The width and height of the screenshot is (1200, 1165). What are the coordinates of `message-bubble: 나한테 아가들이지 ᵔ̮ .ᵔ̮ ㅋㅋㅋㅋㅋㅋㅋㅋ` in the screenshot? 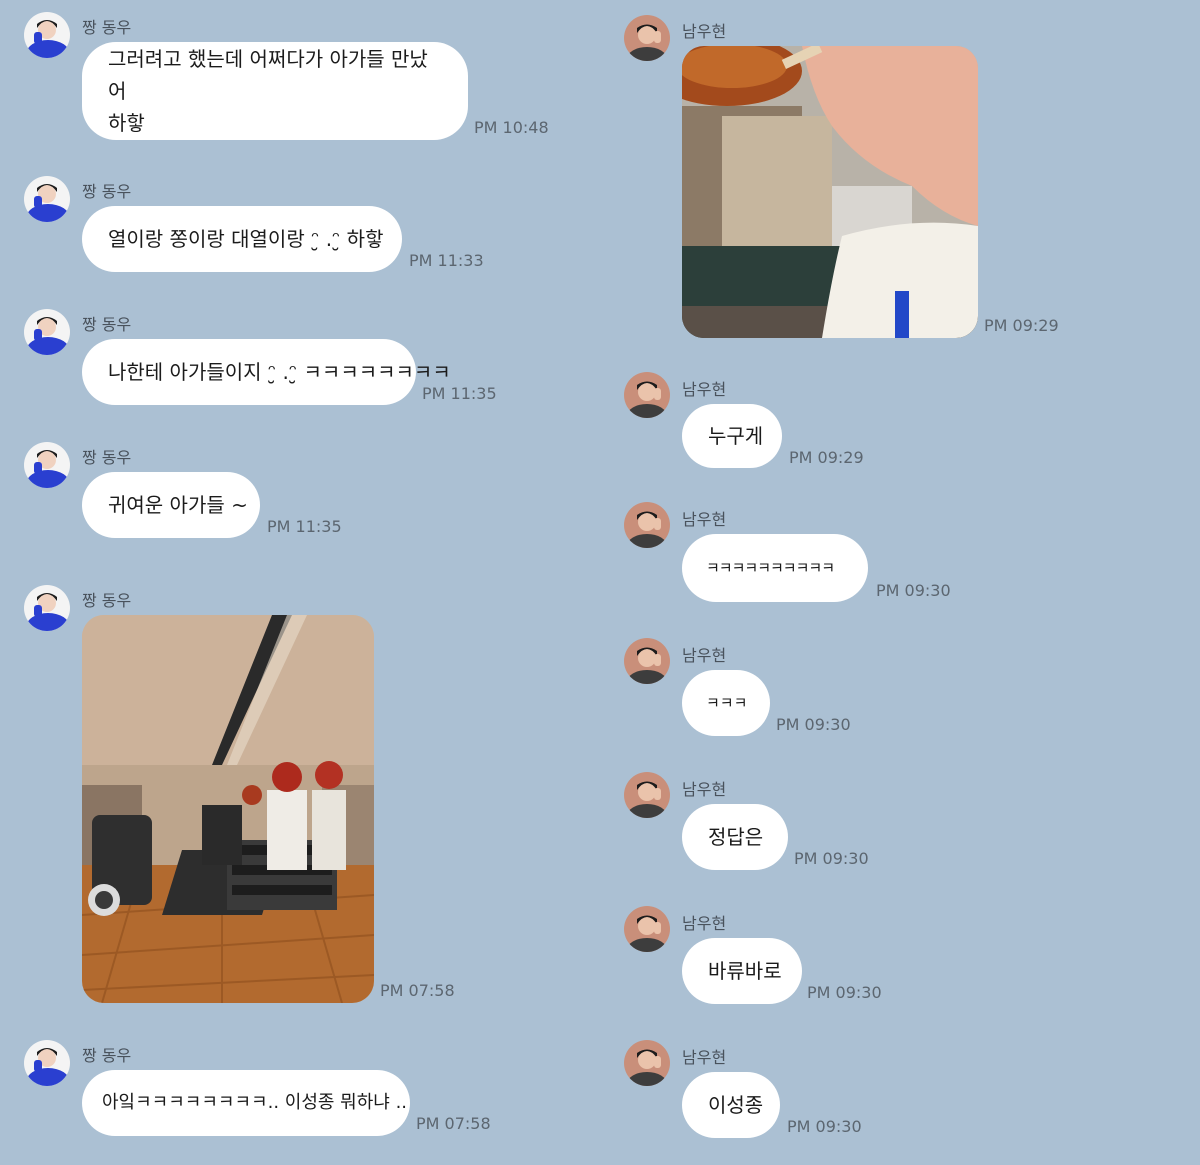 It's located at (266, 372).